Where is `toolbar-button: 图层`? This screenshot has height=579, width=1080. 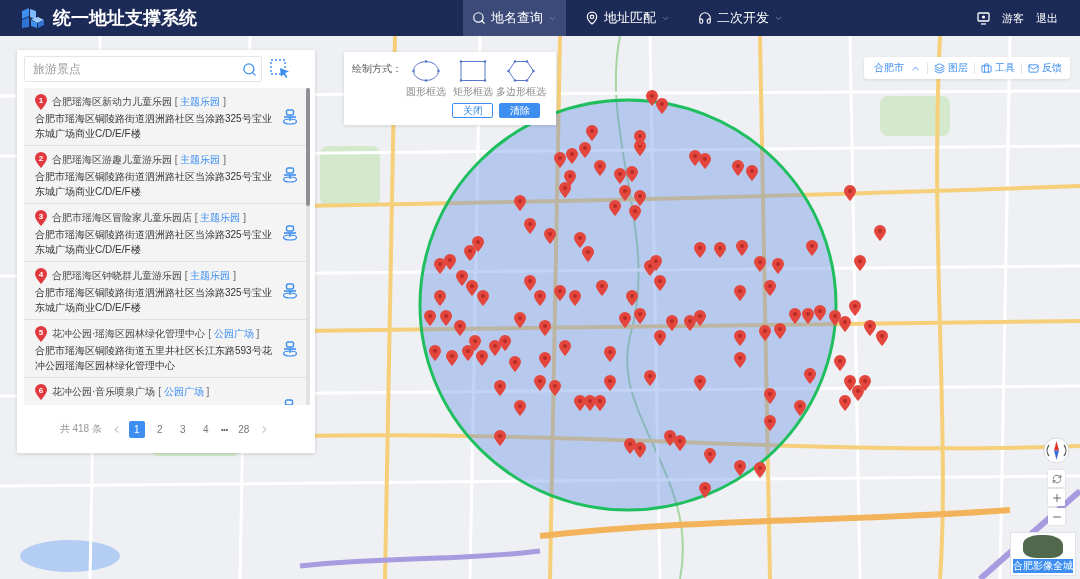 toolbar-button: 图层 is located at coordinates (951, 68).